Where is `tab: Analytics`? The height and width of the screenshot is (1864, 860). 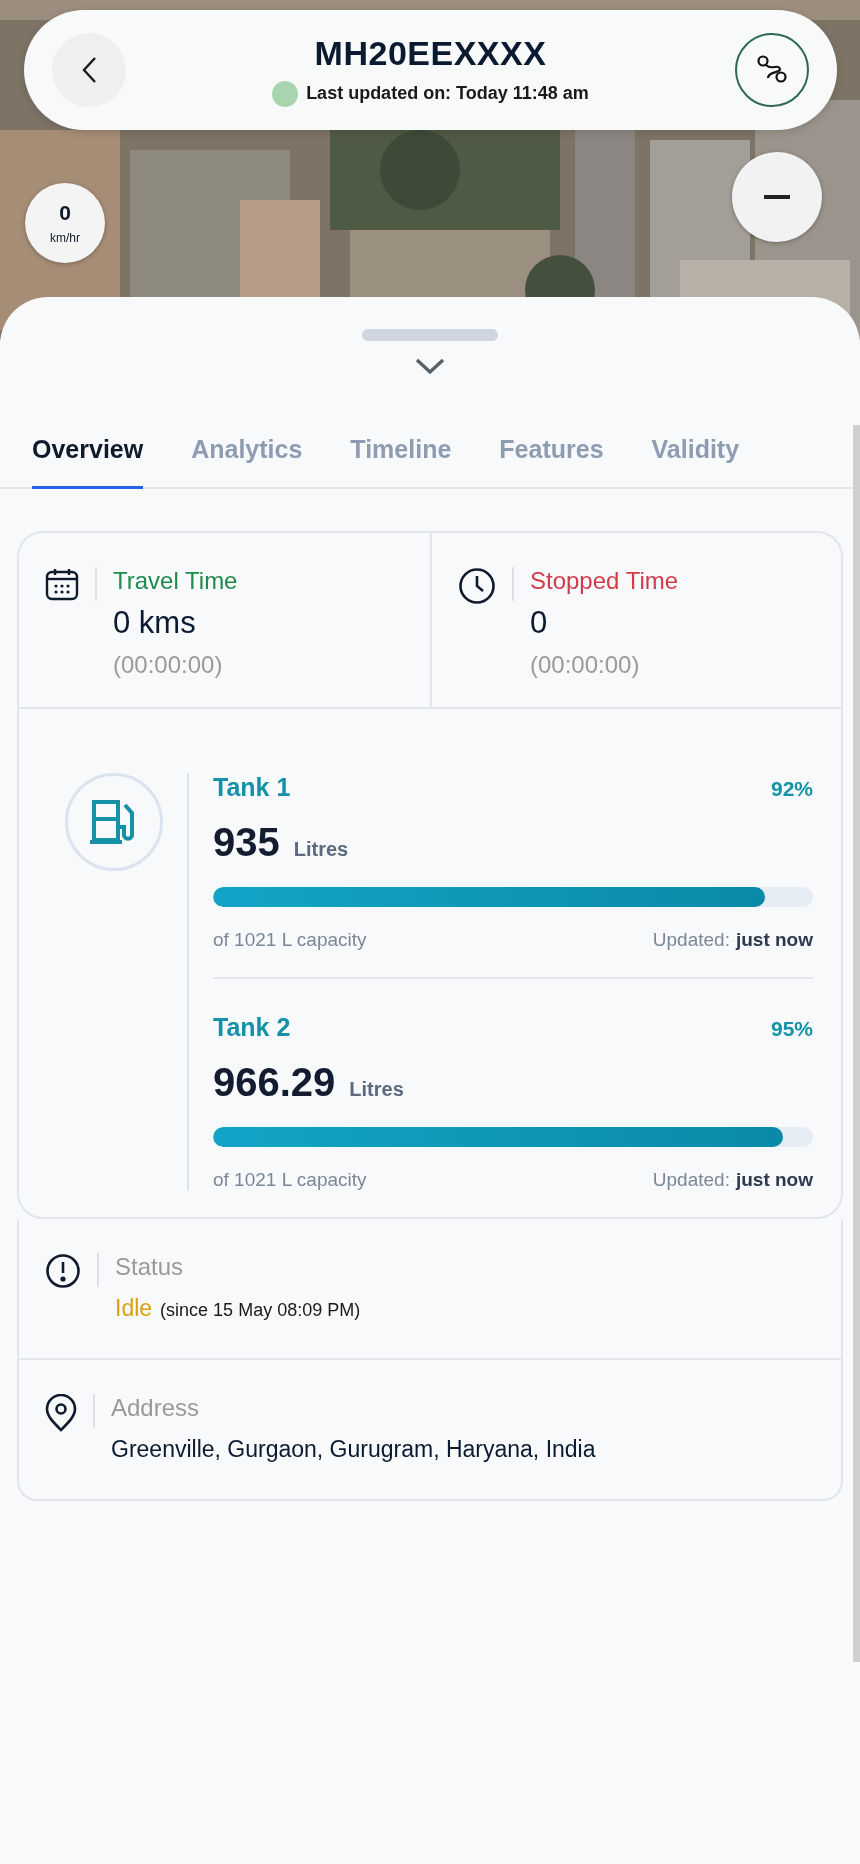
tab: Analytics is located at coordinates (247, 456).